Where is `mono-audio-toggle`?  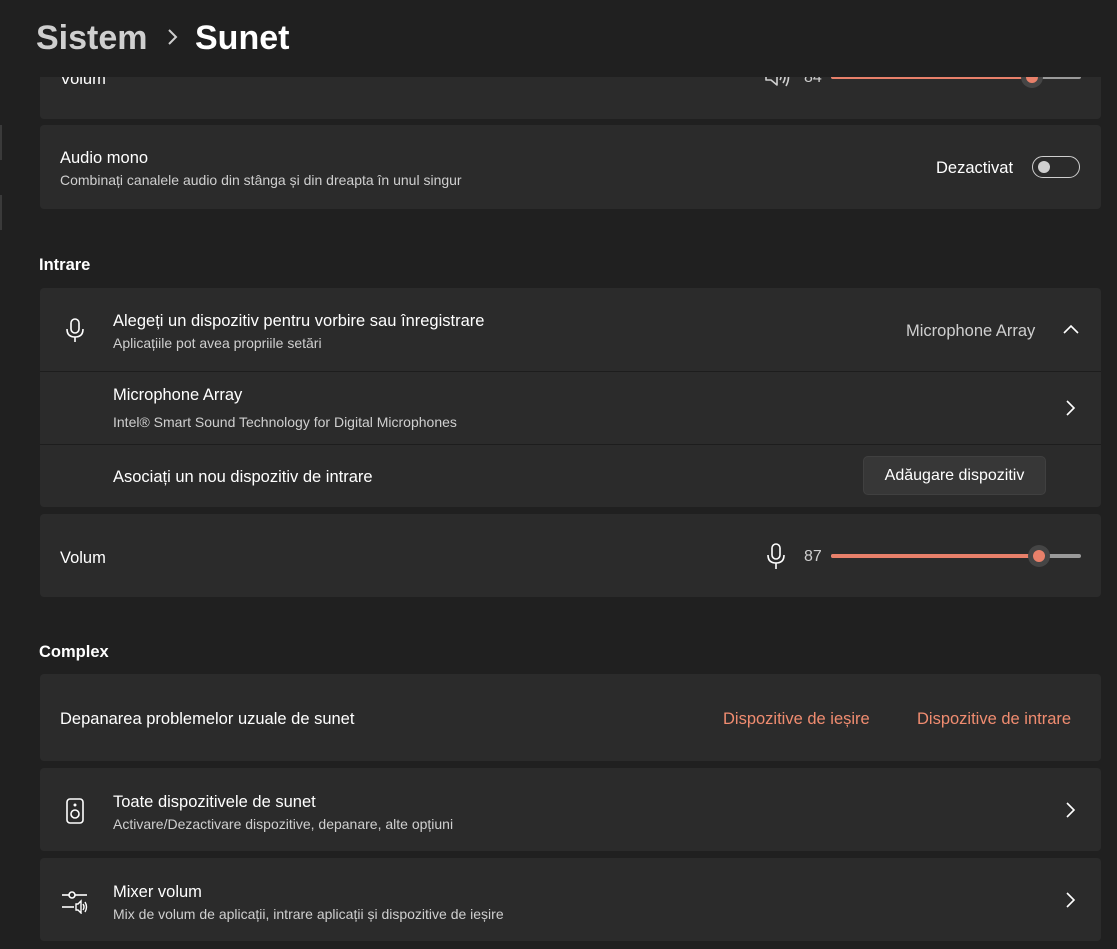 mono-audio-toggle is located at coordinates (1056, 167).